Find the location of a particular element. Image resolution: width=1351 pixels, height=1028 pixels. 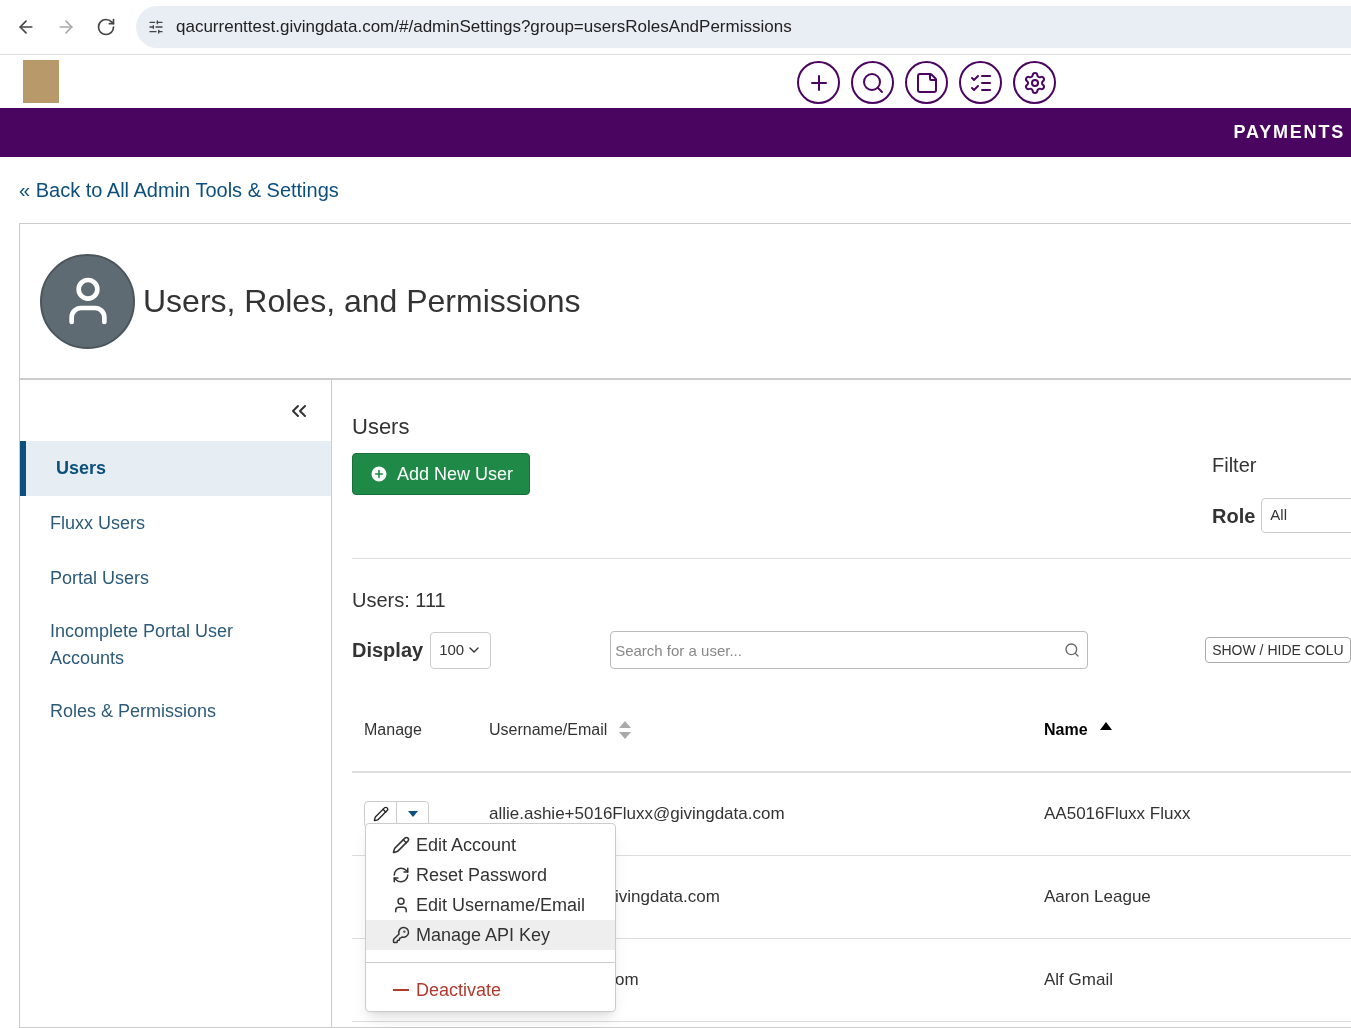

table-cell-text: AA5016Fluxx Fluxx is located at coordinates (1117, 814).